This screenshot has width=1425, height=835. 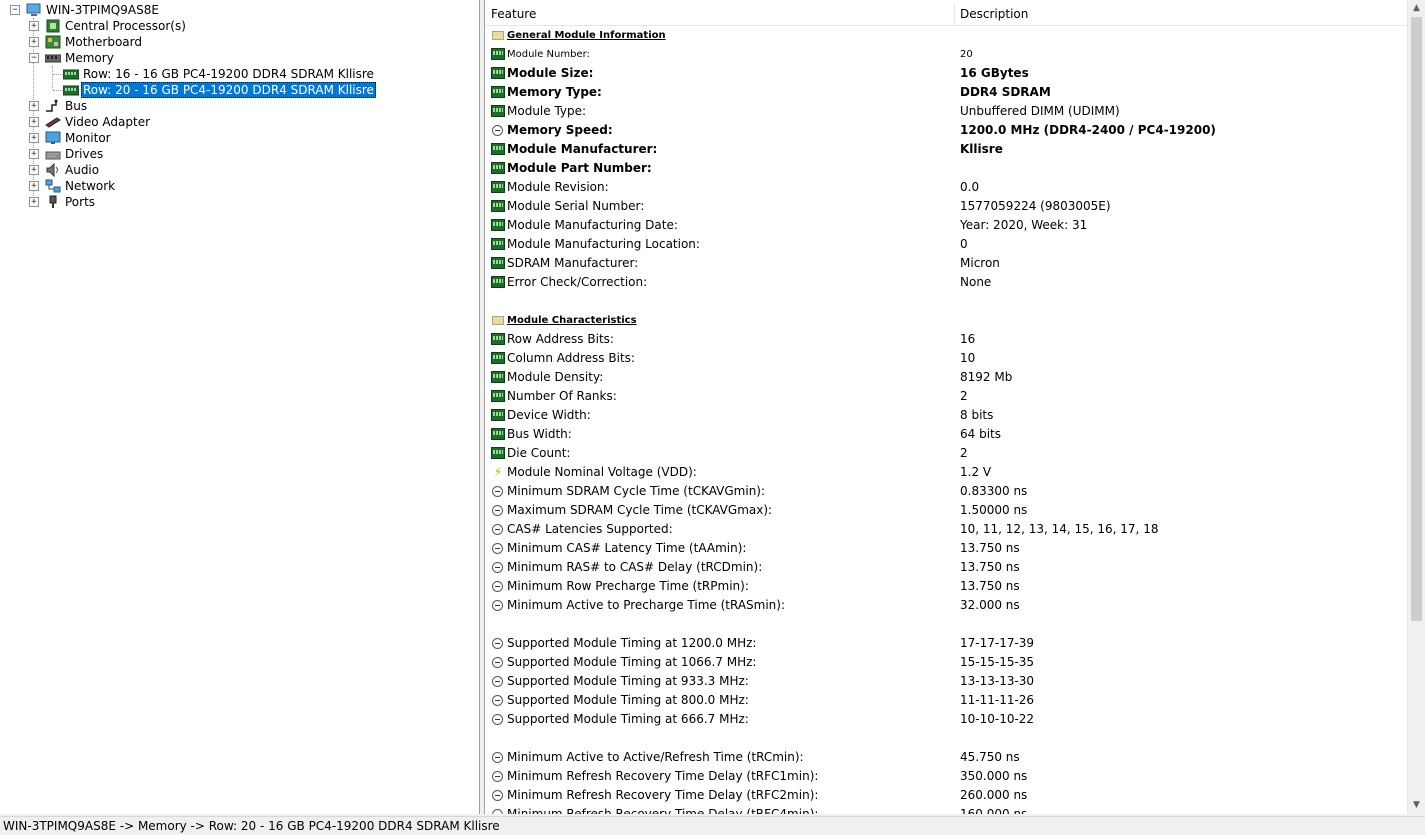 I want to click on tree-item-network: + Network, so click(x=235, y=186).